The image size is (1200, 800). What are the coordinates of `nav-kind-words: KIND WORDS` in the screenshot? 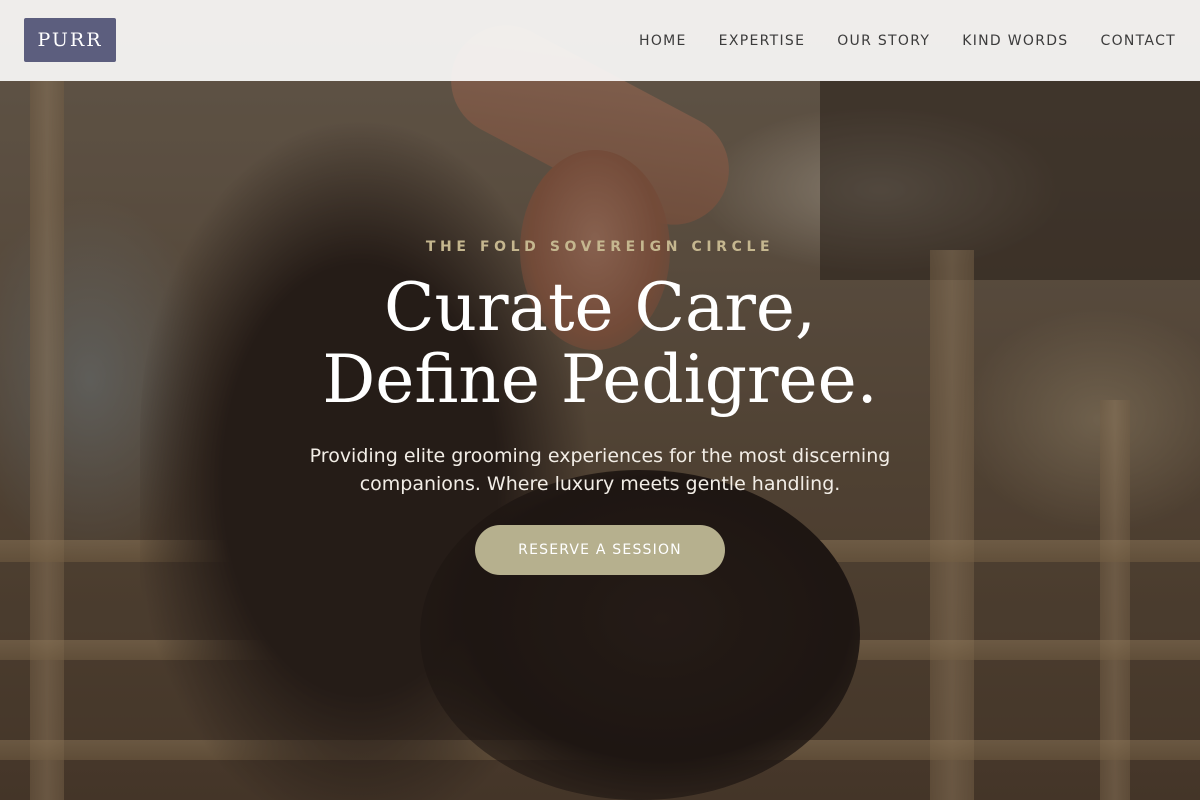 It's located at (1015, 41).